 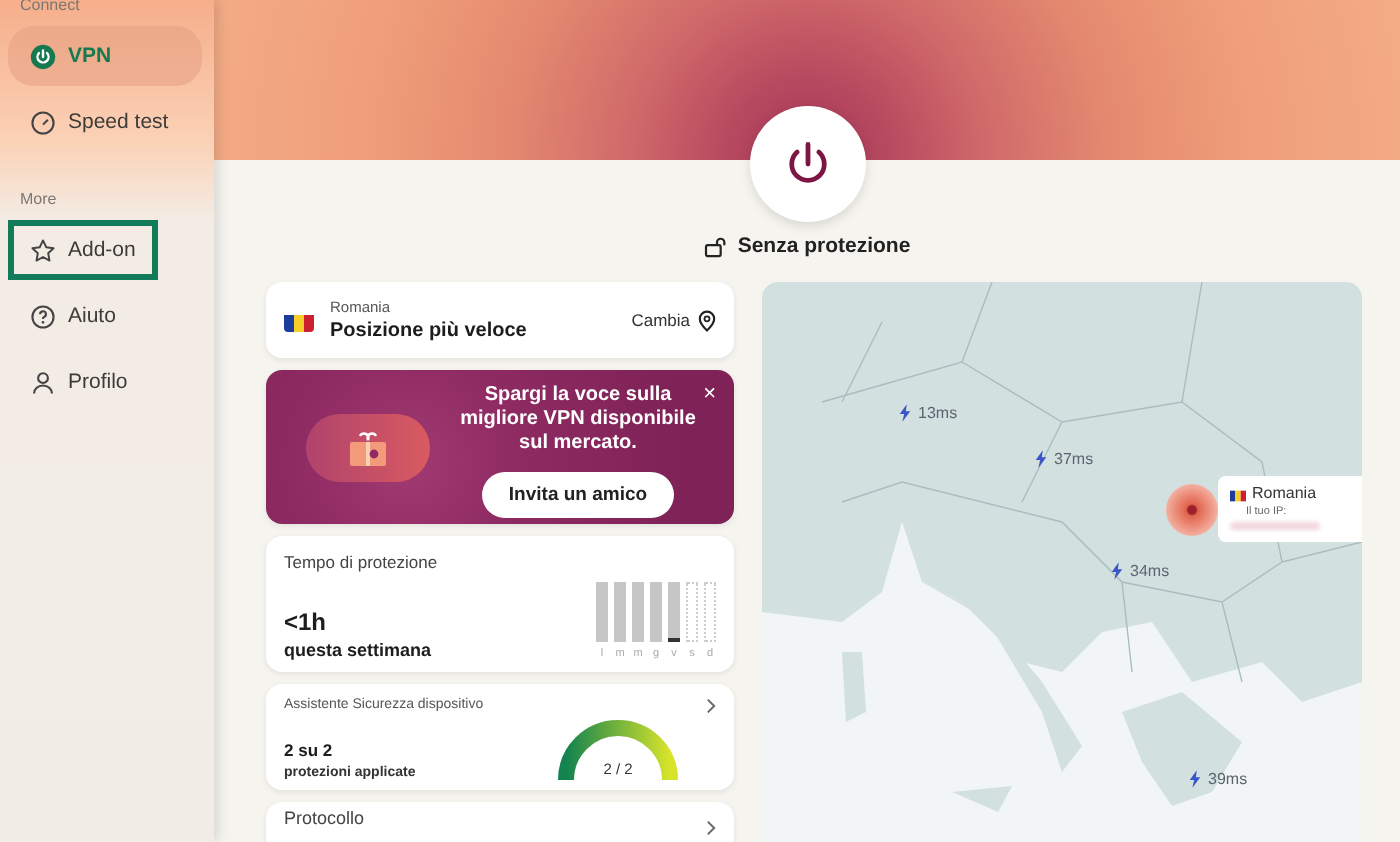 What do you see at coordinates (429, 331) in the screenshot?
I see `server-name: Posizione più veloce` at bounding box center [429, 331].